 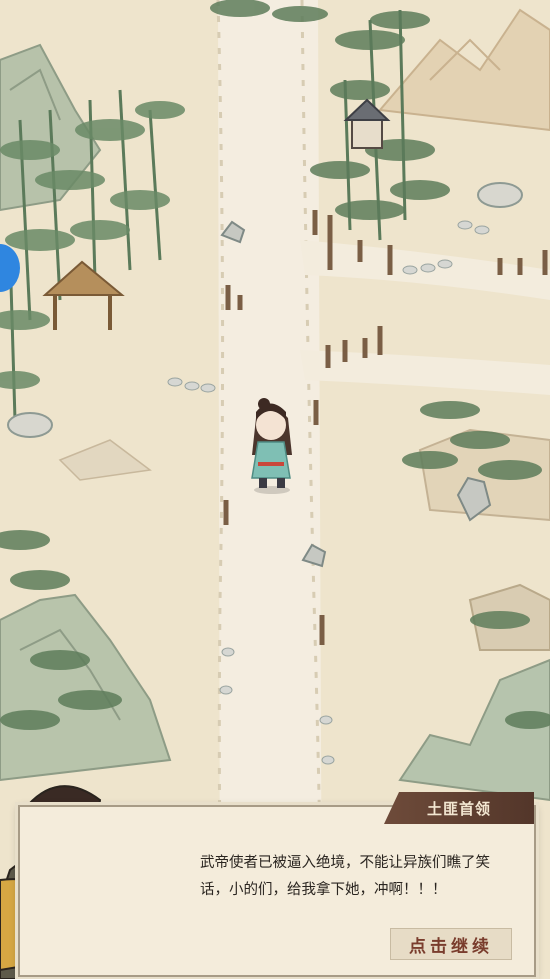 I want to click on continue-button: 点击继续, so click(x=451, y=944).